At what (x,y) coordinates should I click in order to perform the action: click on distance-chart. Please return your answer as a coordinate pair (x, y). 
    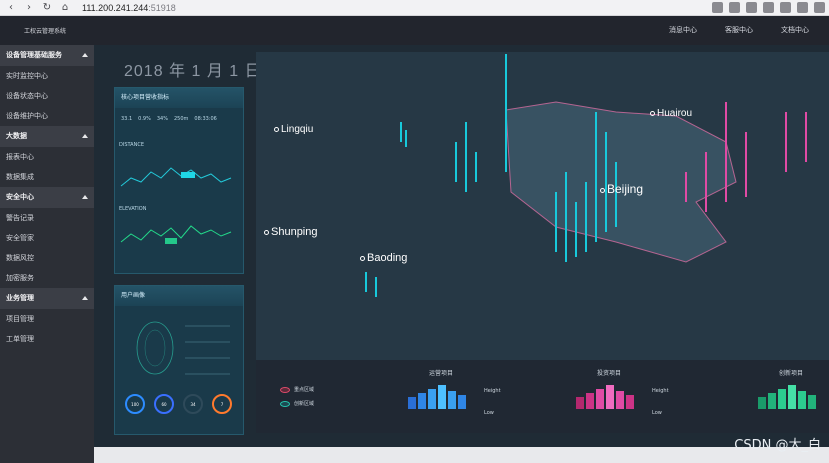
    Looking at the image, I should click on (176, 177).